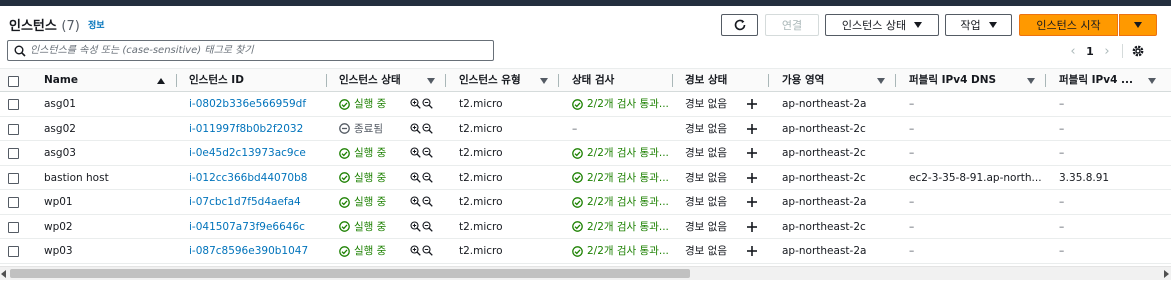 Image resolution: width=1171 pixels, height=286 pixels. What do you see at coordinates (379, 80) in the screenshot?
I see `column-header-instance-state: 인스턴스 상태` at bounding box center [379, 80].